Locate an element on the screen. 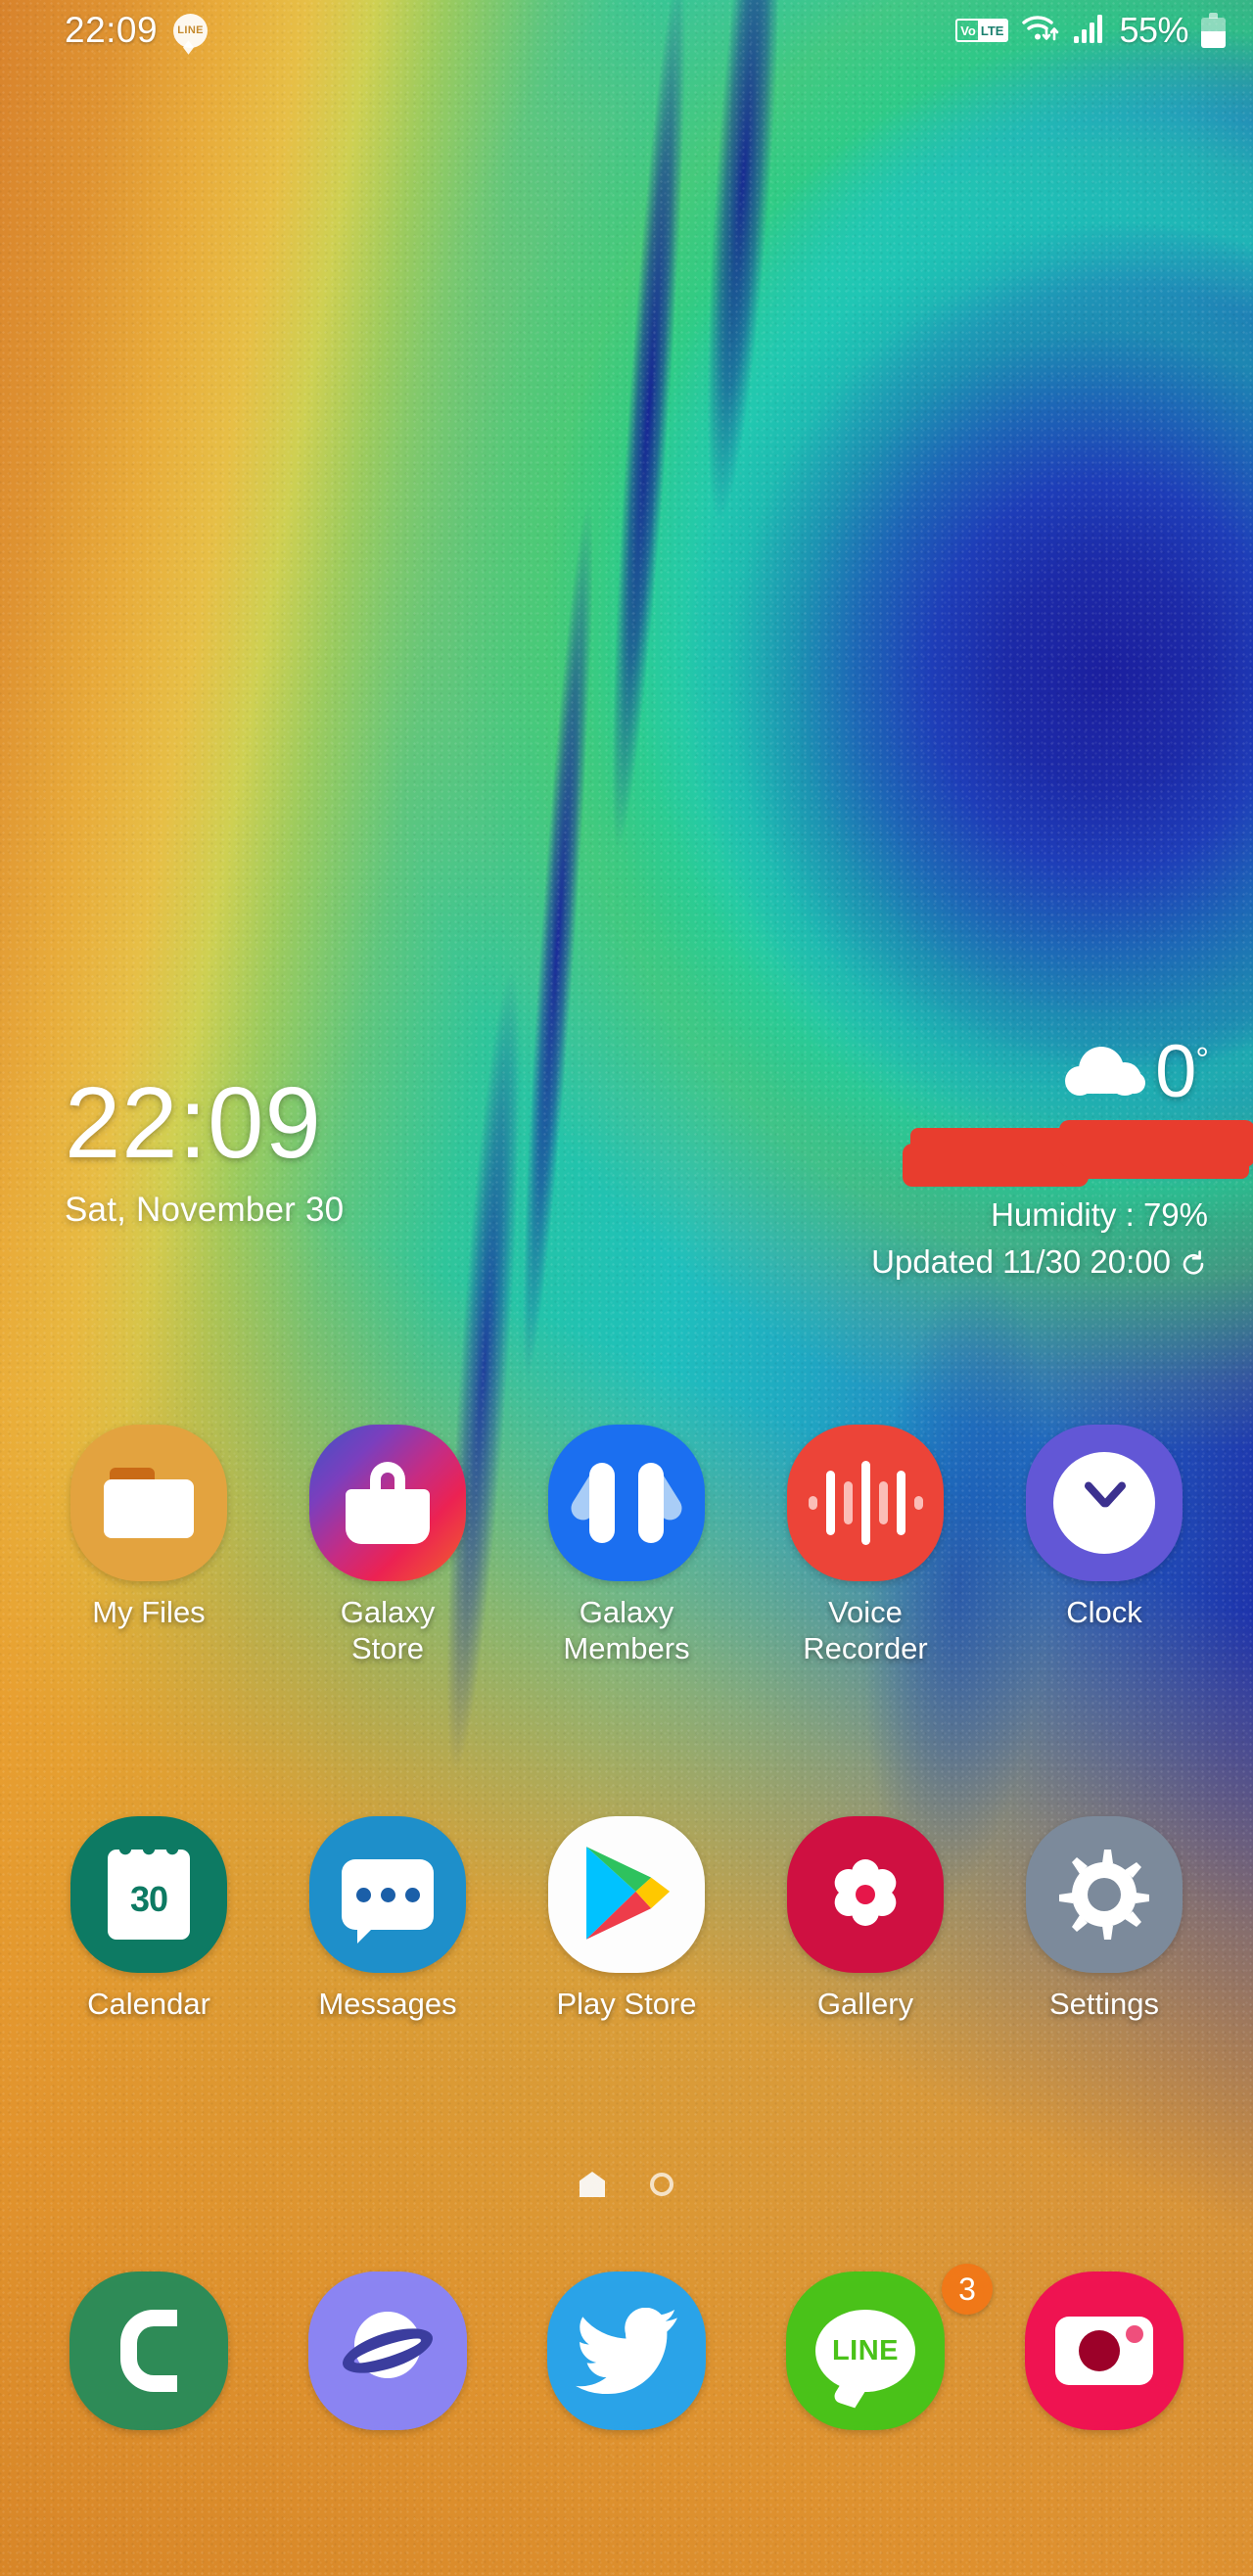  weather-humidity: Humidity : 79% is located at coordinates (1099, 1214).